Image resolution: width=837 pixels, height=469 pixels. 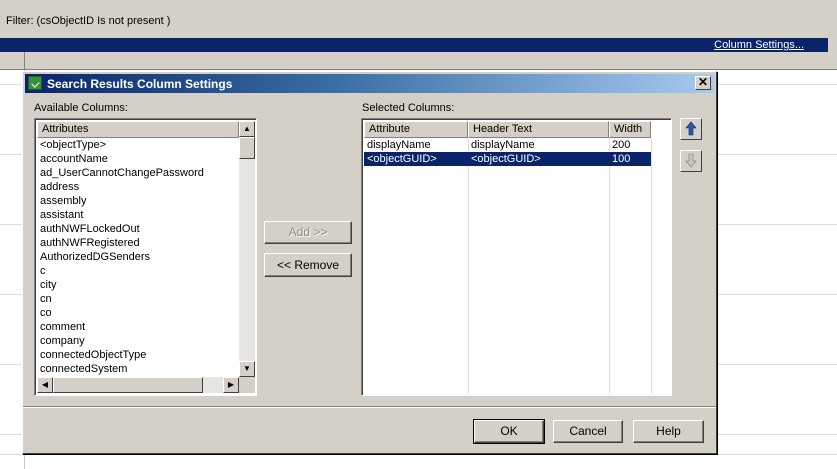 I want to click on scroll-up-button: ▲, so click(x=247, y=129).